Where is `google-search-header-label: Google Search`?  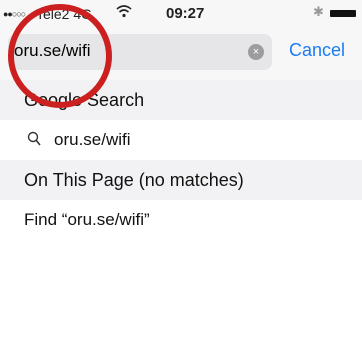
google-search-header-label: Google Search is located at coordinates (84, 100).